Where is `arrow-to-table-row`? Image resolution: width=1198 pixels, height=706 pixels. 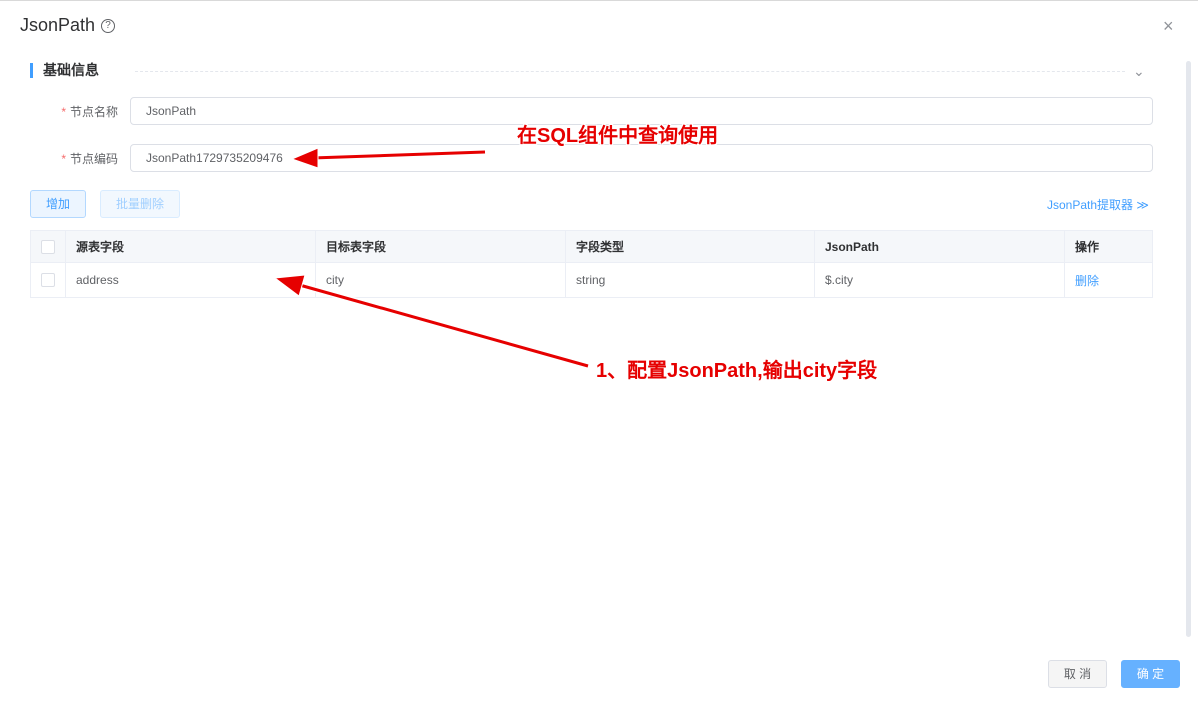
arrow-to-table-row is located at coordinates (431, 321).